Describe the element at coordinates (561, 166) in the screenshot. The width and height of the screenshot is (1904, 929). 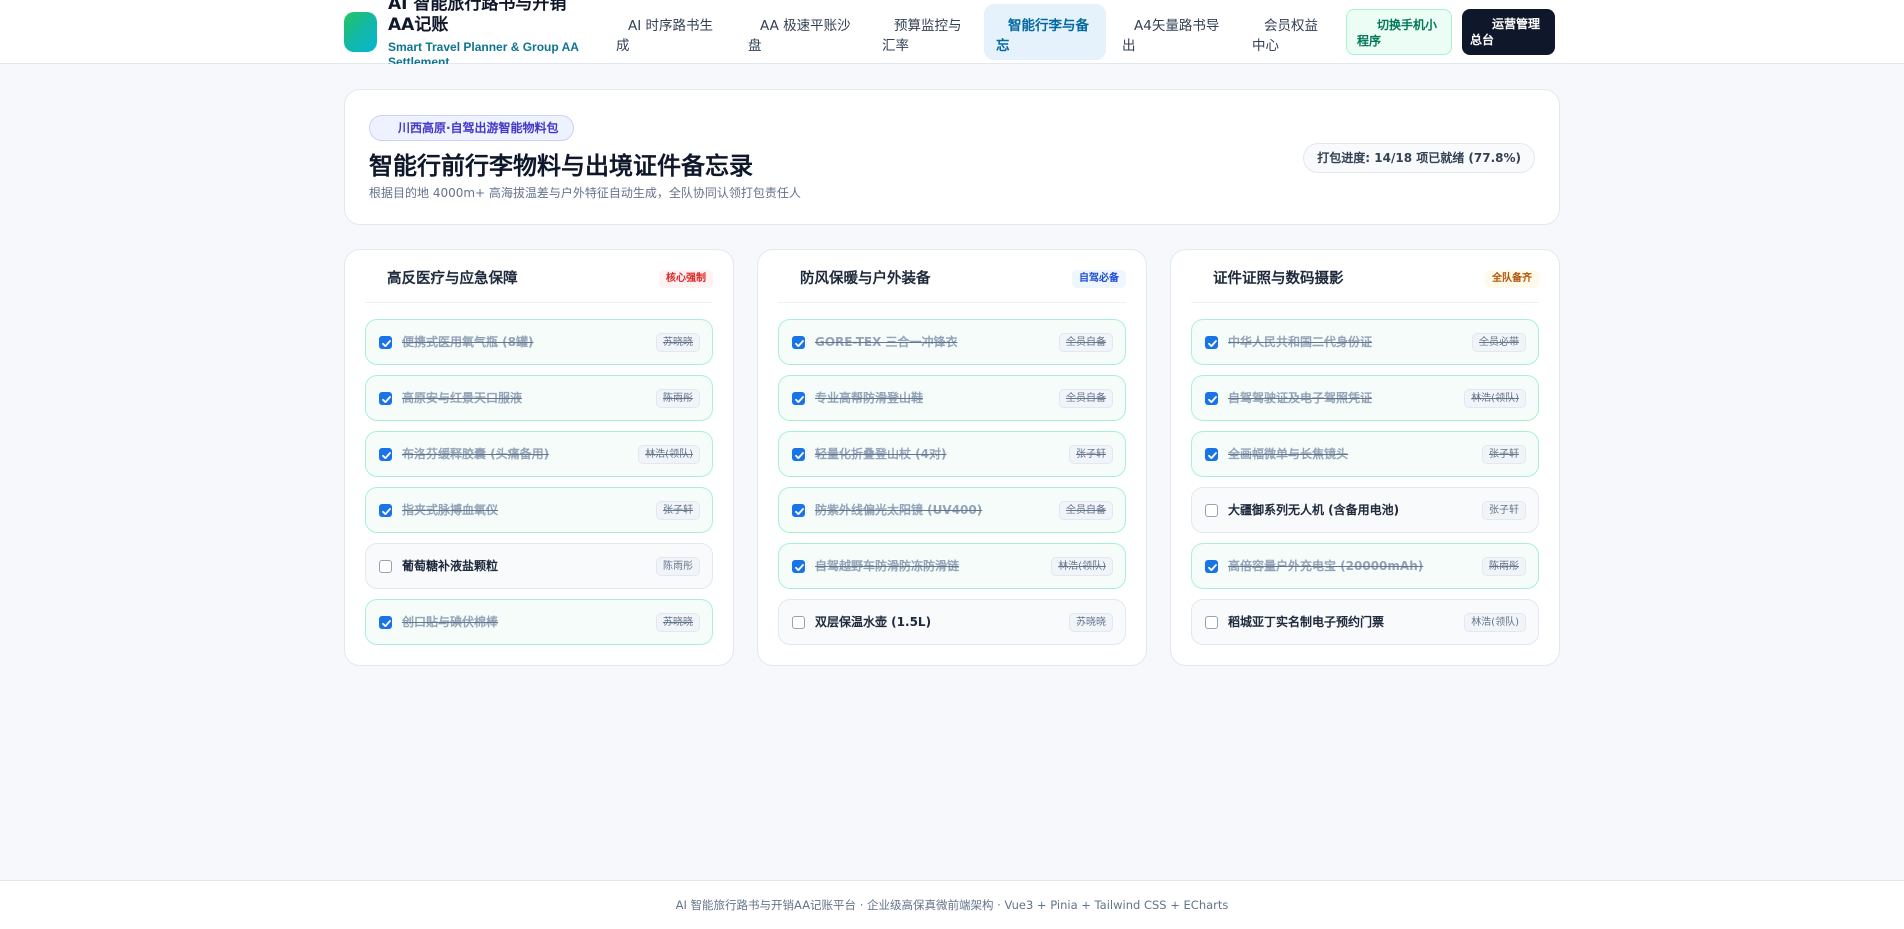
I see `page-title: 智能行前行李物料与出境证件备忘录` at that location.